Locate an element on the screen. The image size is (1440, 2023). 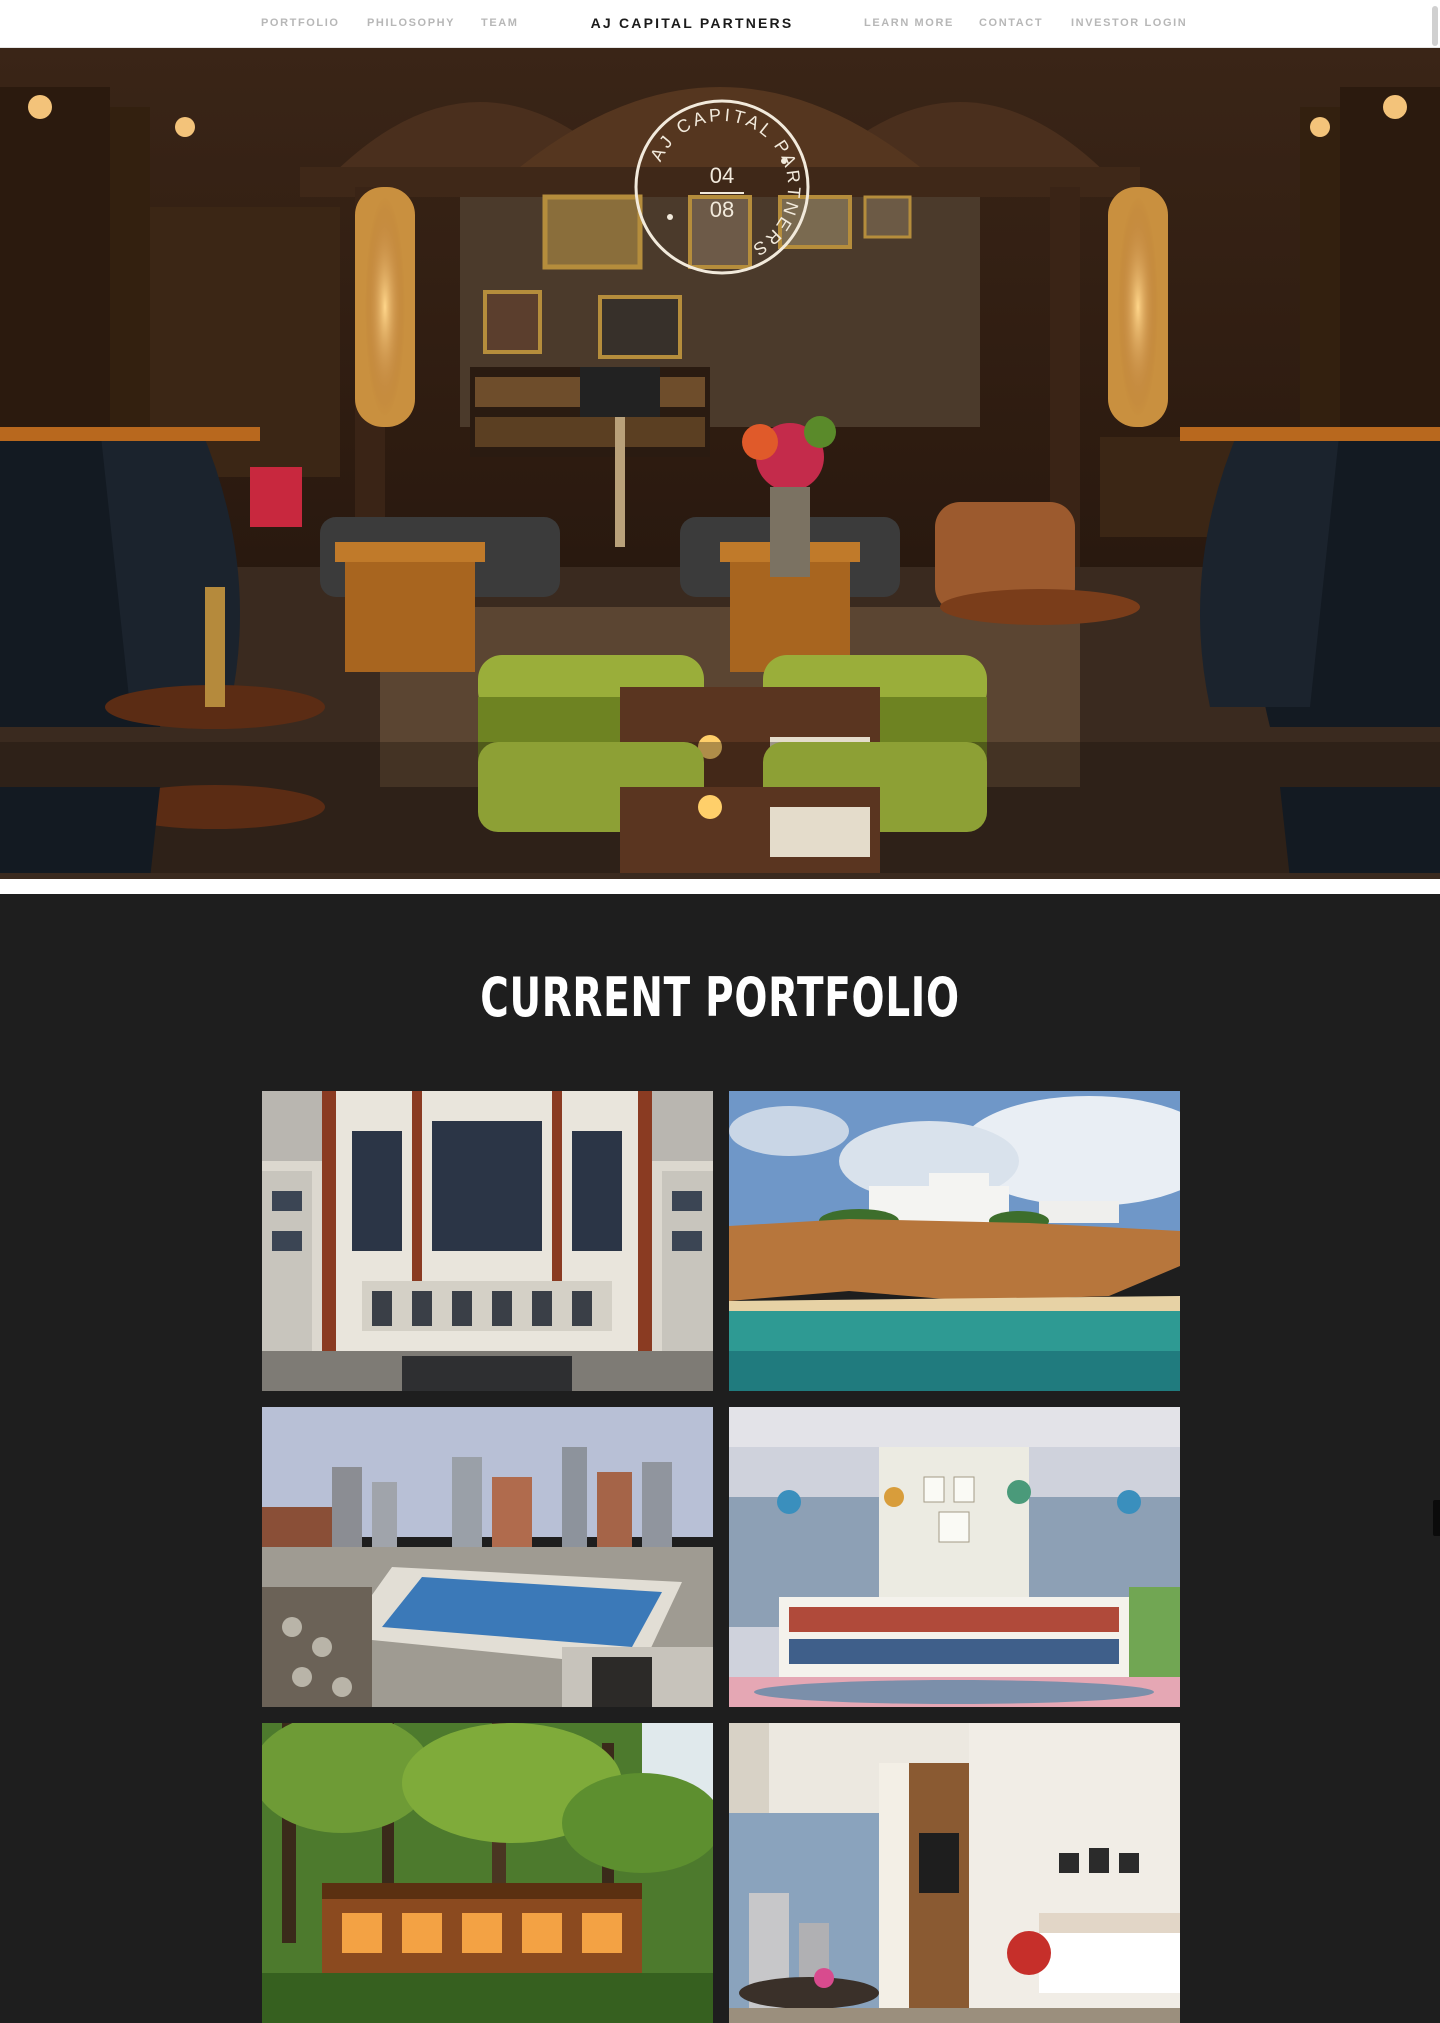
portfolio-tile-rooftop-pool is located at coordinates (487, 1557).